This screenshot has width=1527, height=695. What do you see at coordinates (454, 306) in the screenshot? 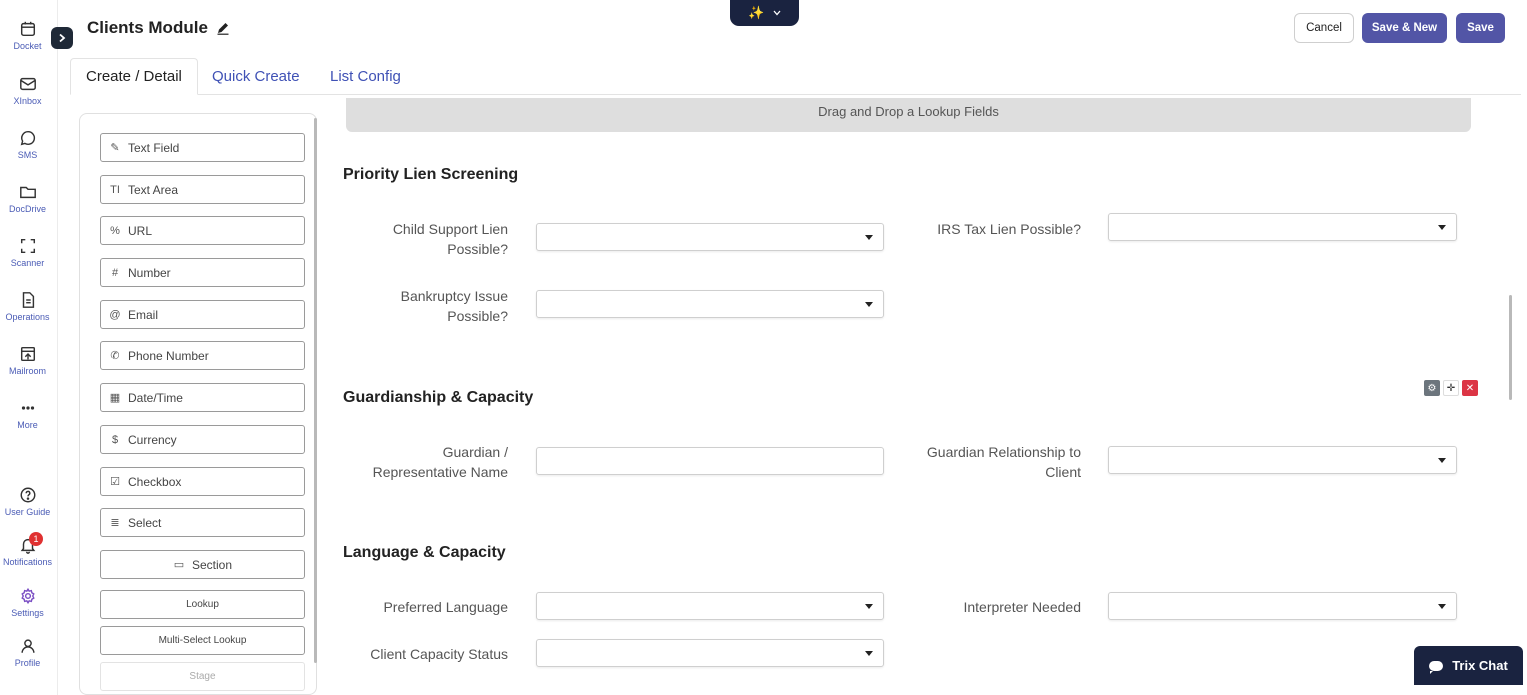
I see `field-label-bankruptcy: Bankruptcy Issue Possible?` at bounding box center [454, 306].